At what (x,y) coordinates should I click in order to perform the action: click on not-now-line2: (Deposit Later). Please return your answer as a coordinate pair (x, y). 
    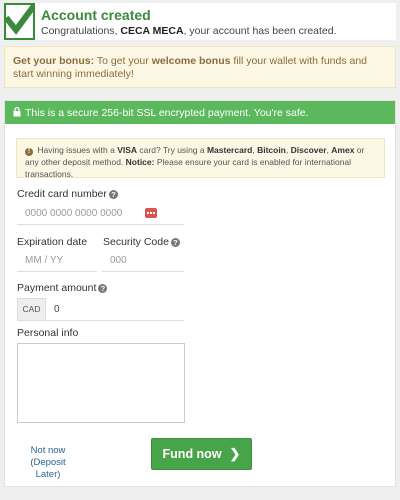
    Looking at the image, I should click on (48, 468).